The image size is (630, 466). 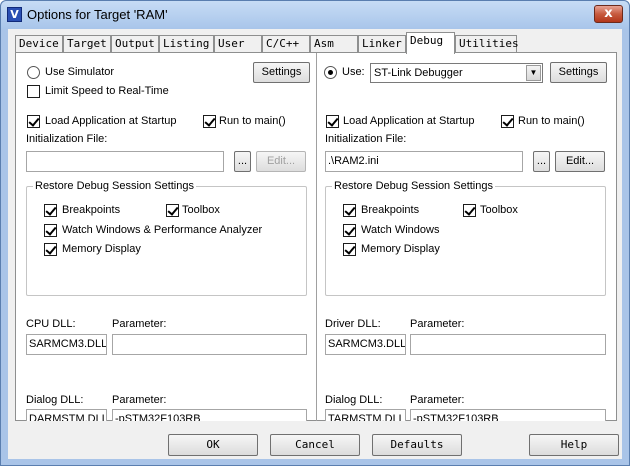 What do you see at coordinates (349, 230) in the screenshot?
I see `right-watch-windows-checkbox` at bounding box center [349, 230].